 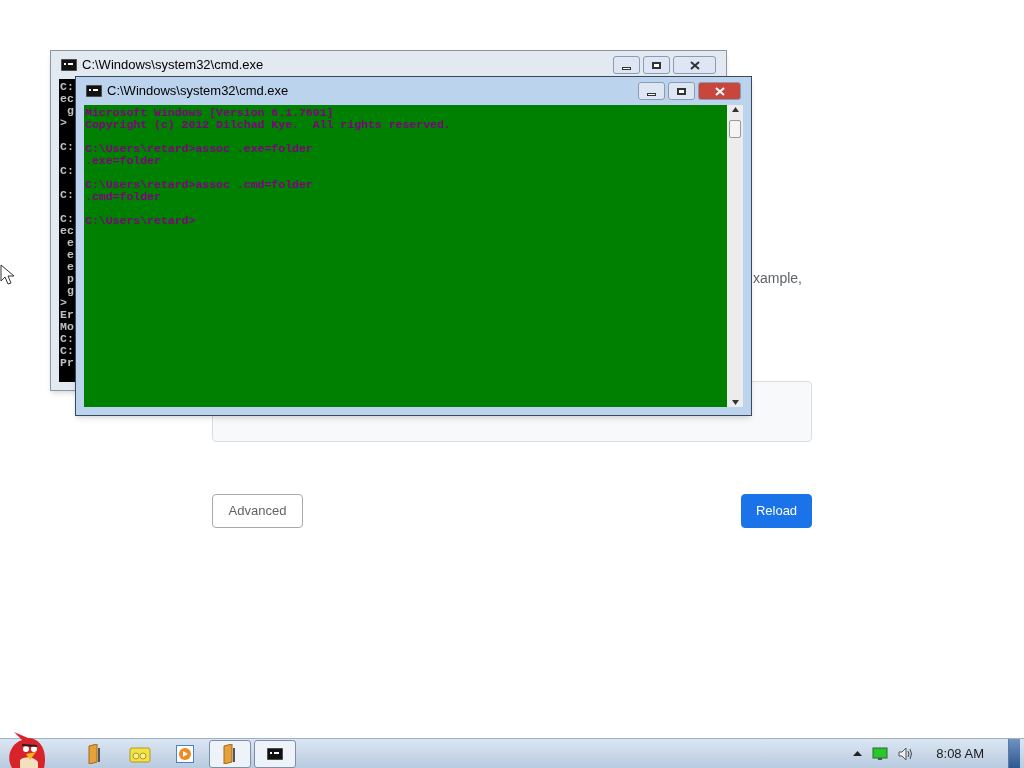 What do you see at coordinates (185, 753) in the screenshot?
I see `media-player-icon` at bounding box center [185, 753].